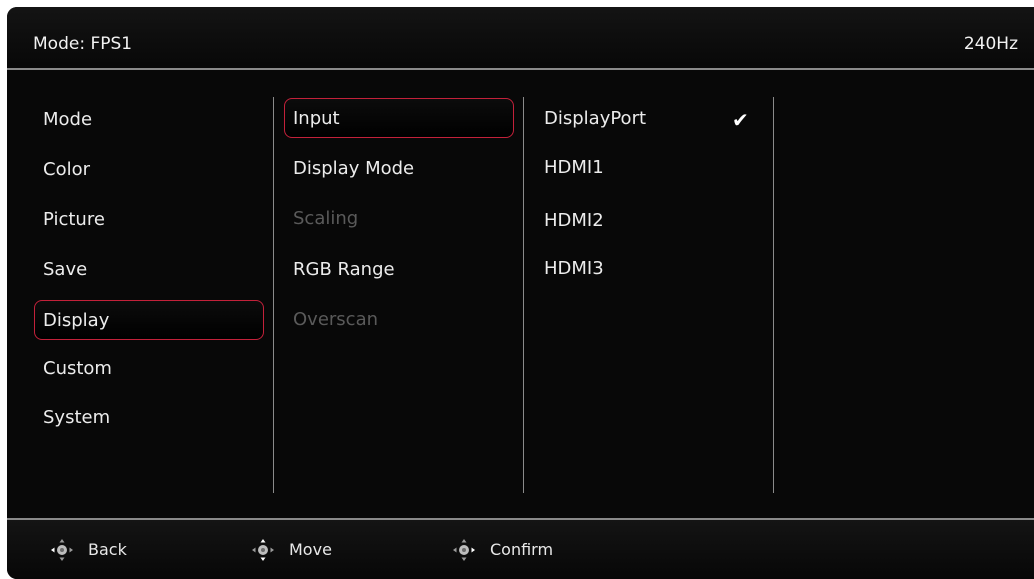 The image size is (1034, 579). Describe the element at coordinates (740, 120) in the screenshot. I see `check-icon: ✔` at that location.